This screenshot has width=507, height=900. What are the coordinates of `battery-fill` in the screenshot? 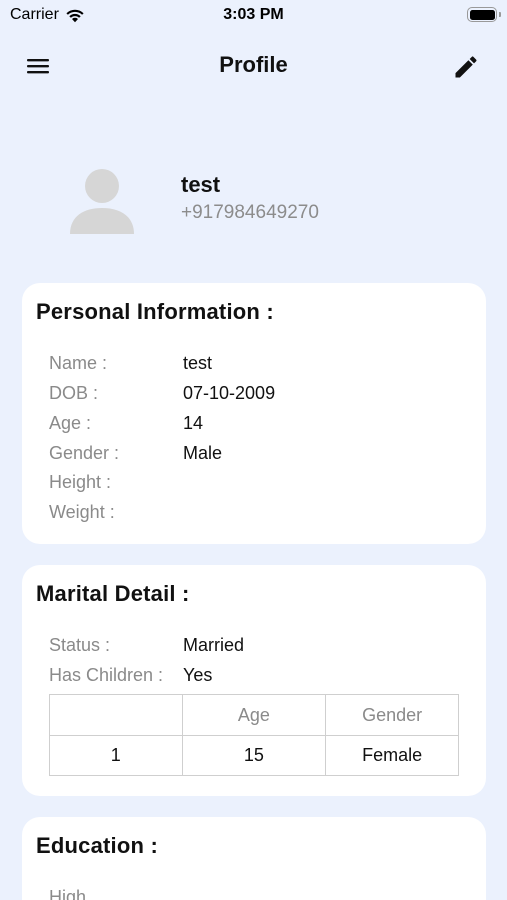 It's located at (482, 14).